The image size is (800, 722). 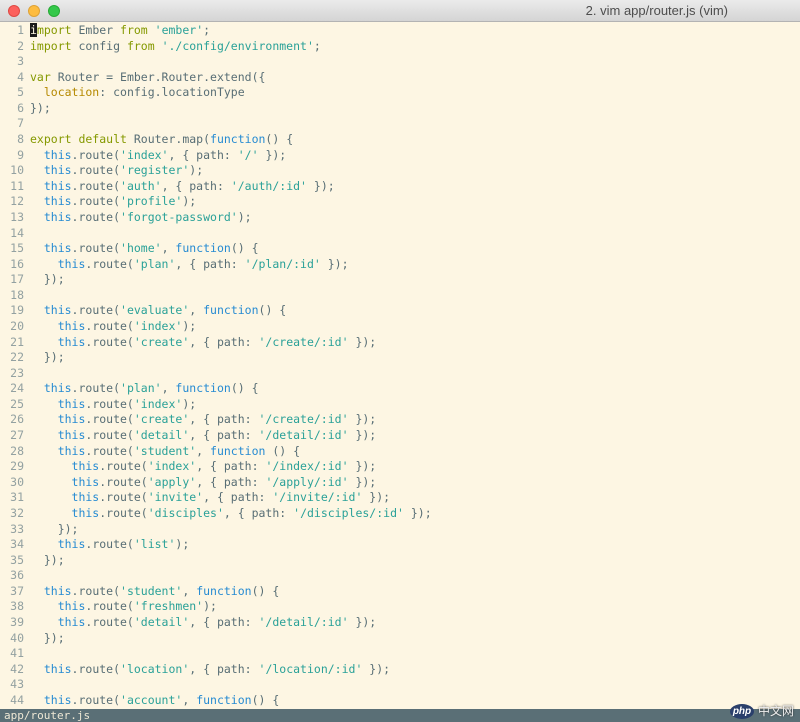 What do you see at coordinates (40, 109) in the screenshot?
I see `code-text: });` at bounding box center [40, 109].